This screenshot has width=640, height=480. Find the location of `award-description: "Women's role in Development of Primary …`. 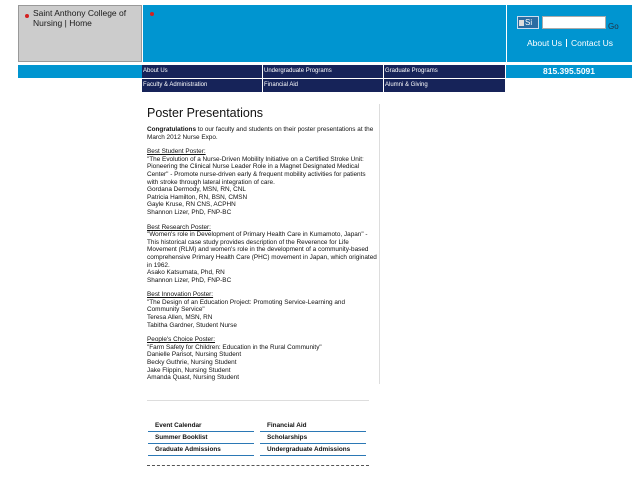

award-description: "Women's role in Development of Primary … is located at coordinates (262, 250).